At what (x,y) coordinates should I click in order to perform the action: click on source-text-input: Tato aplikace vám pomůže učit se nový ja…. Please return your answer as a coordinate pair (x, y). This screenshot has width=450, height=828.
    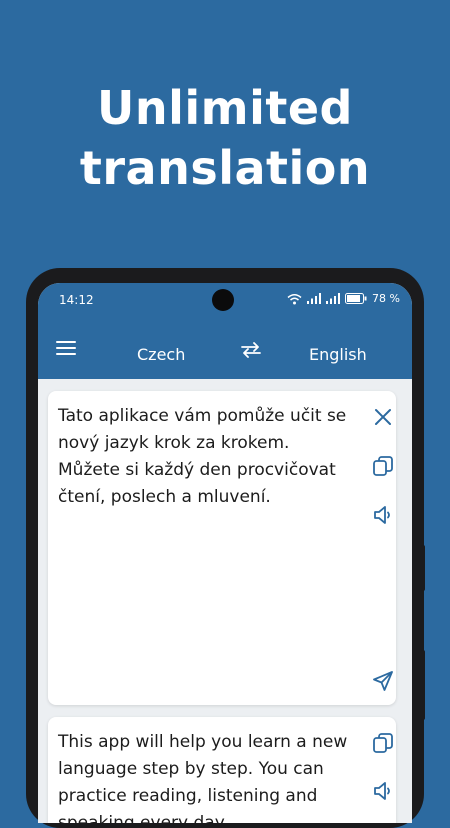
    Looking at the image, I should click on (203, 457).